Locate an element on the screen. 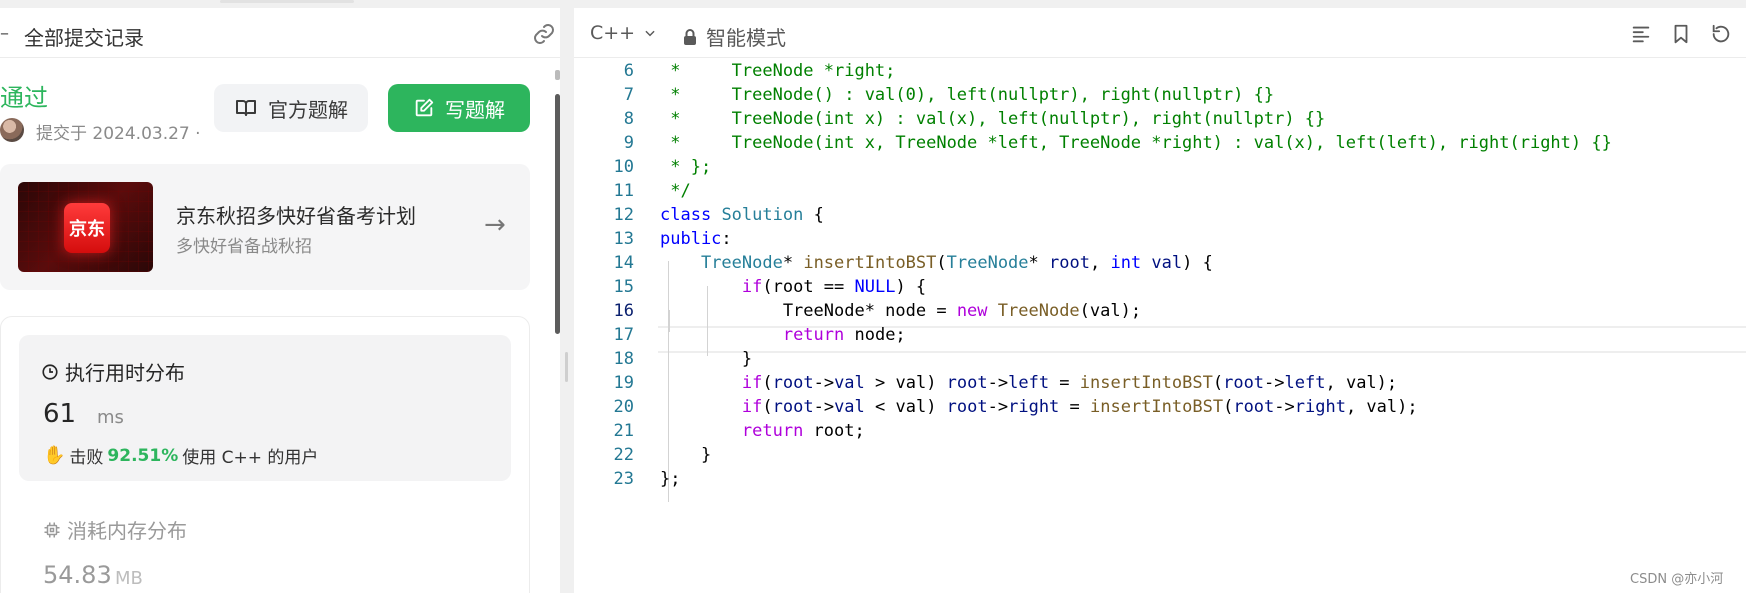 The height and width of the screenshot is (593, 1746). beat-label: 击败 is located at coordinates (86, 458).